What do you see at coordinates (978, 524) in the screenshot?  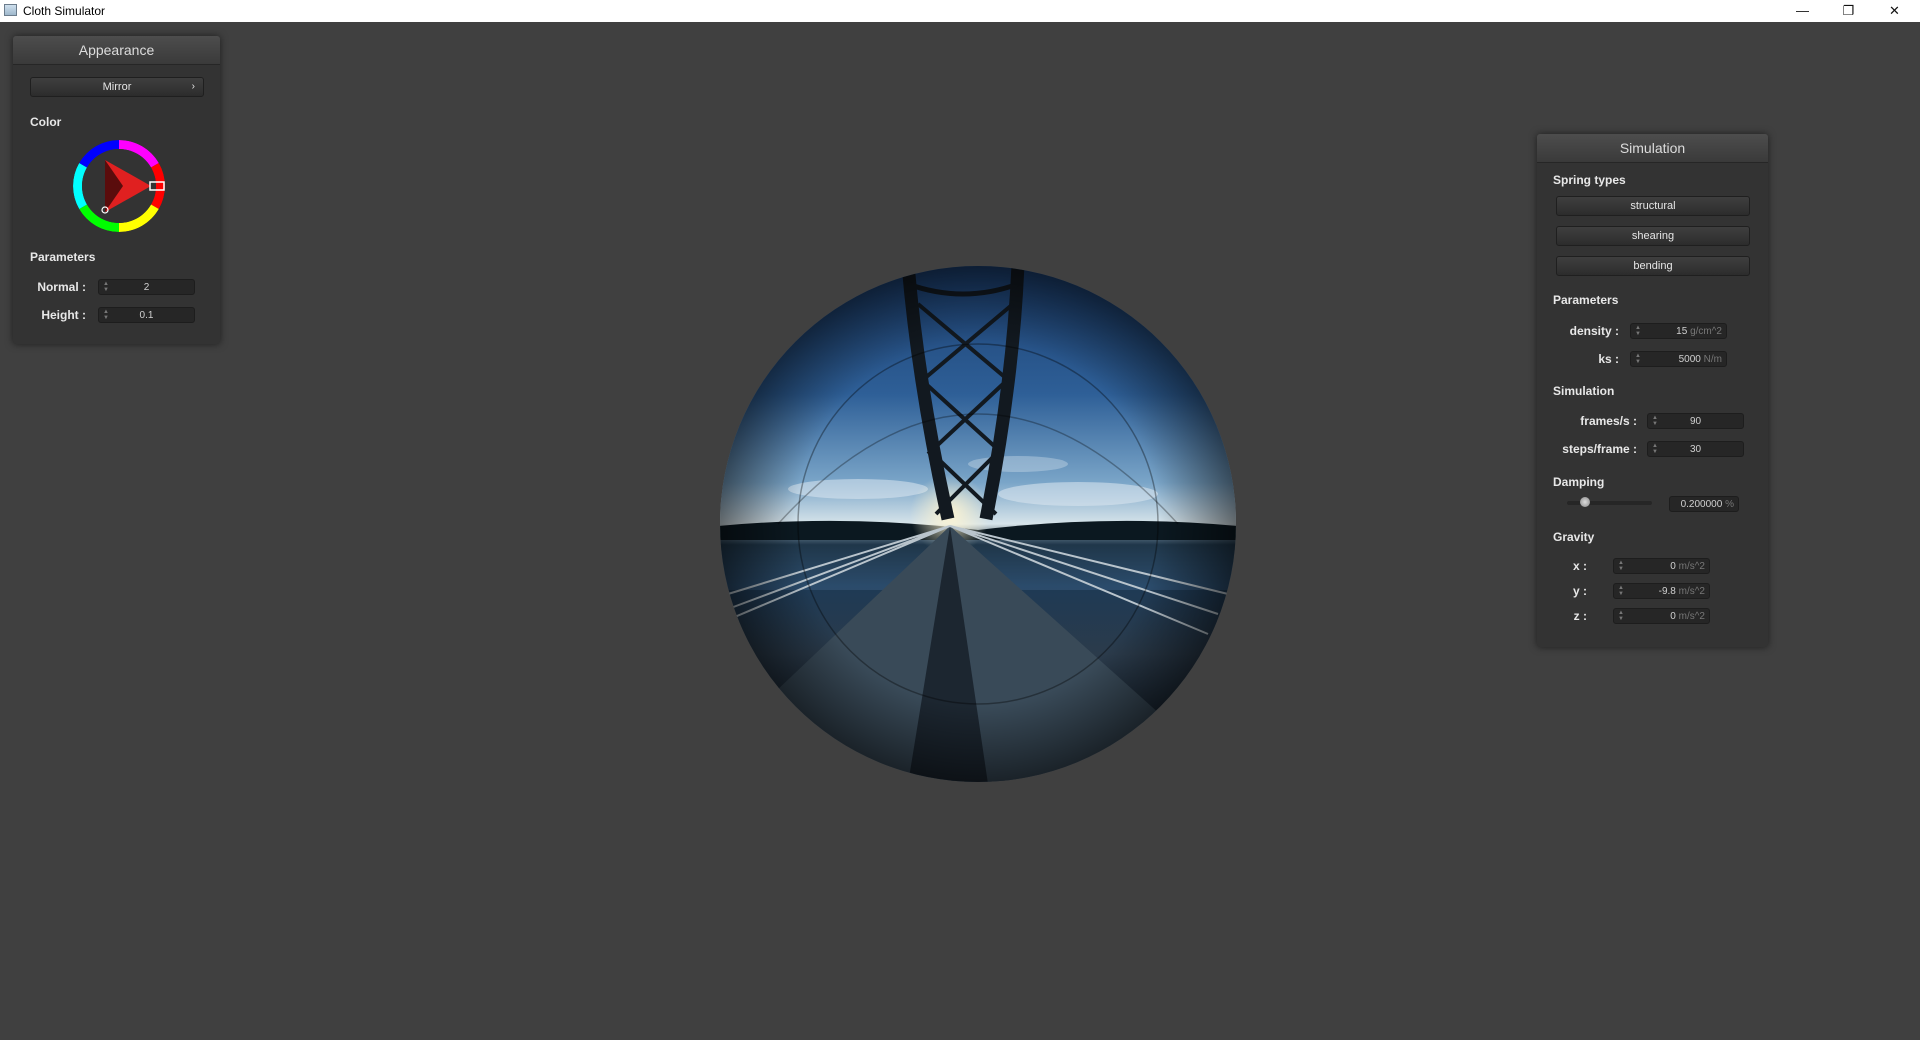 I see `mirror-sphere` at bounding box center [978, 524].